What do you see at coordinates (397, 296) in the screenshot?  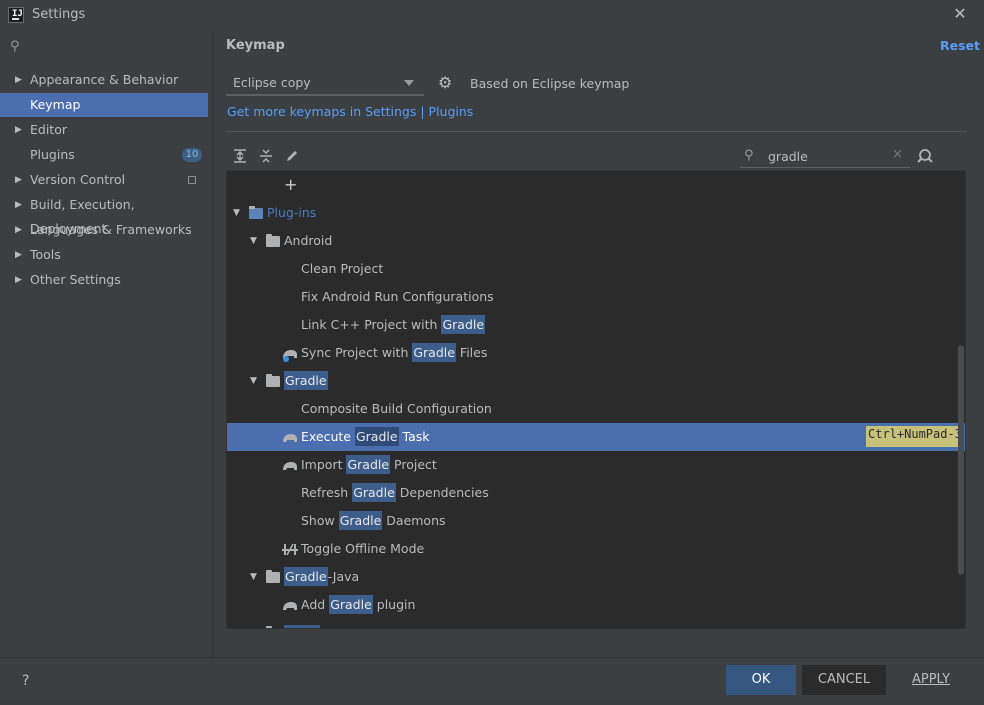 I see `tree-row-label: Fix Android Run Configurations` at bounding box center [397, 296].